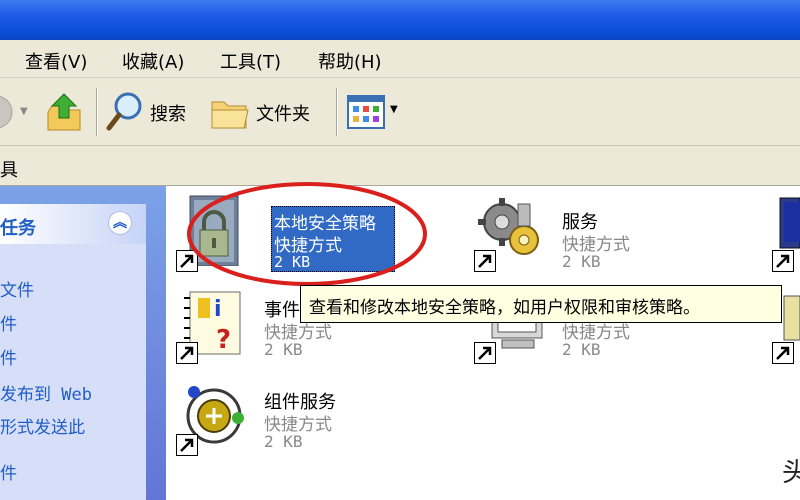 This screenshot has height=500, width=800. I want to click on forward-arrow-icon, so click(6, 112).